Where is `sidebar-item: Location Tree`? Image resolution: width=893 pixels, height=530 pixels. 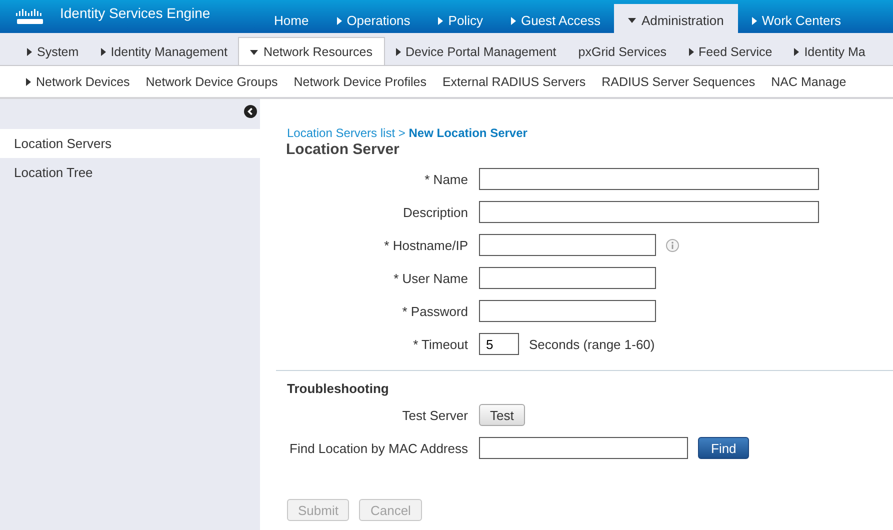
sidebar-item: Location Tree is located at coordinates (130, 172).